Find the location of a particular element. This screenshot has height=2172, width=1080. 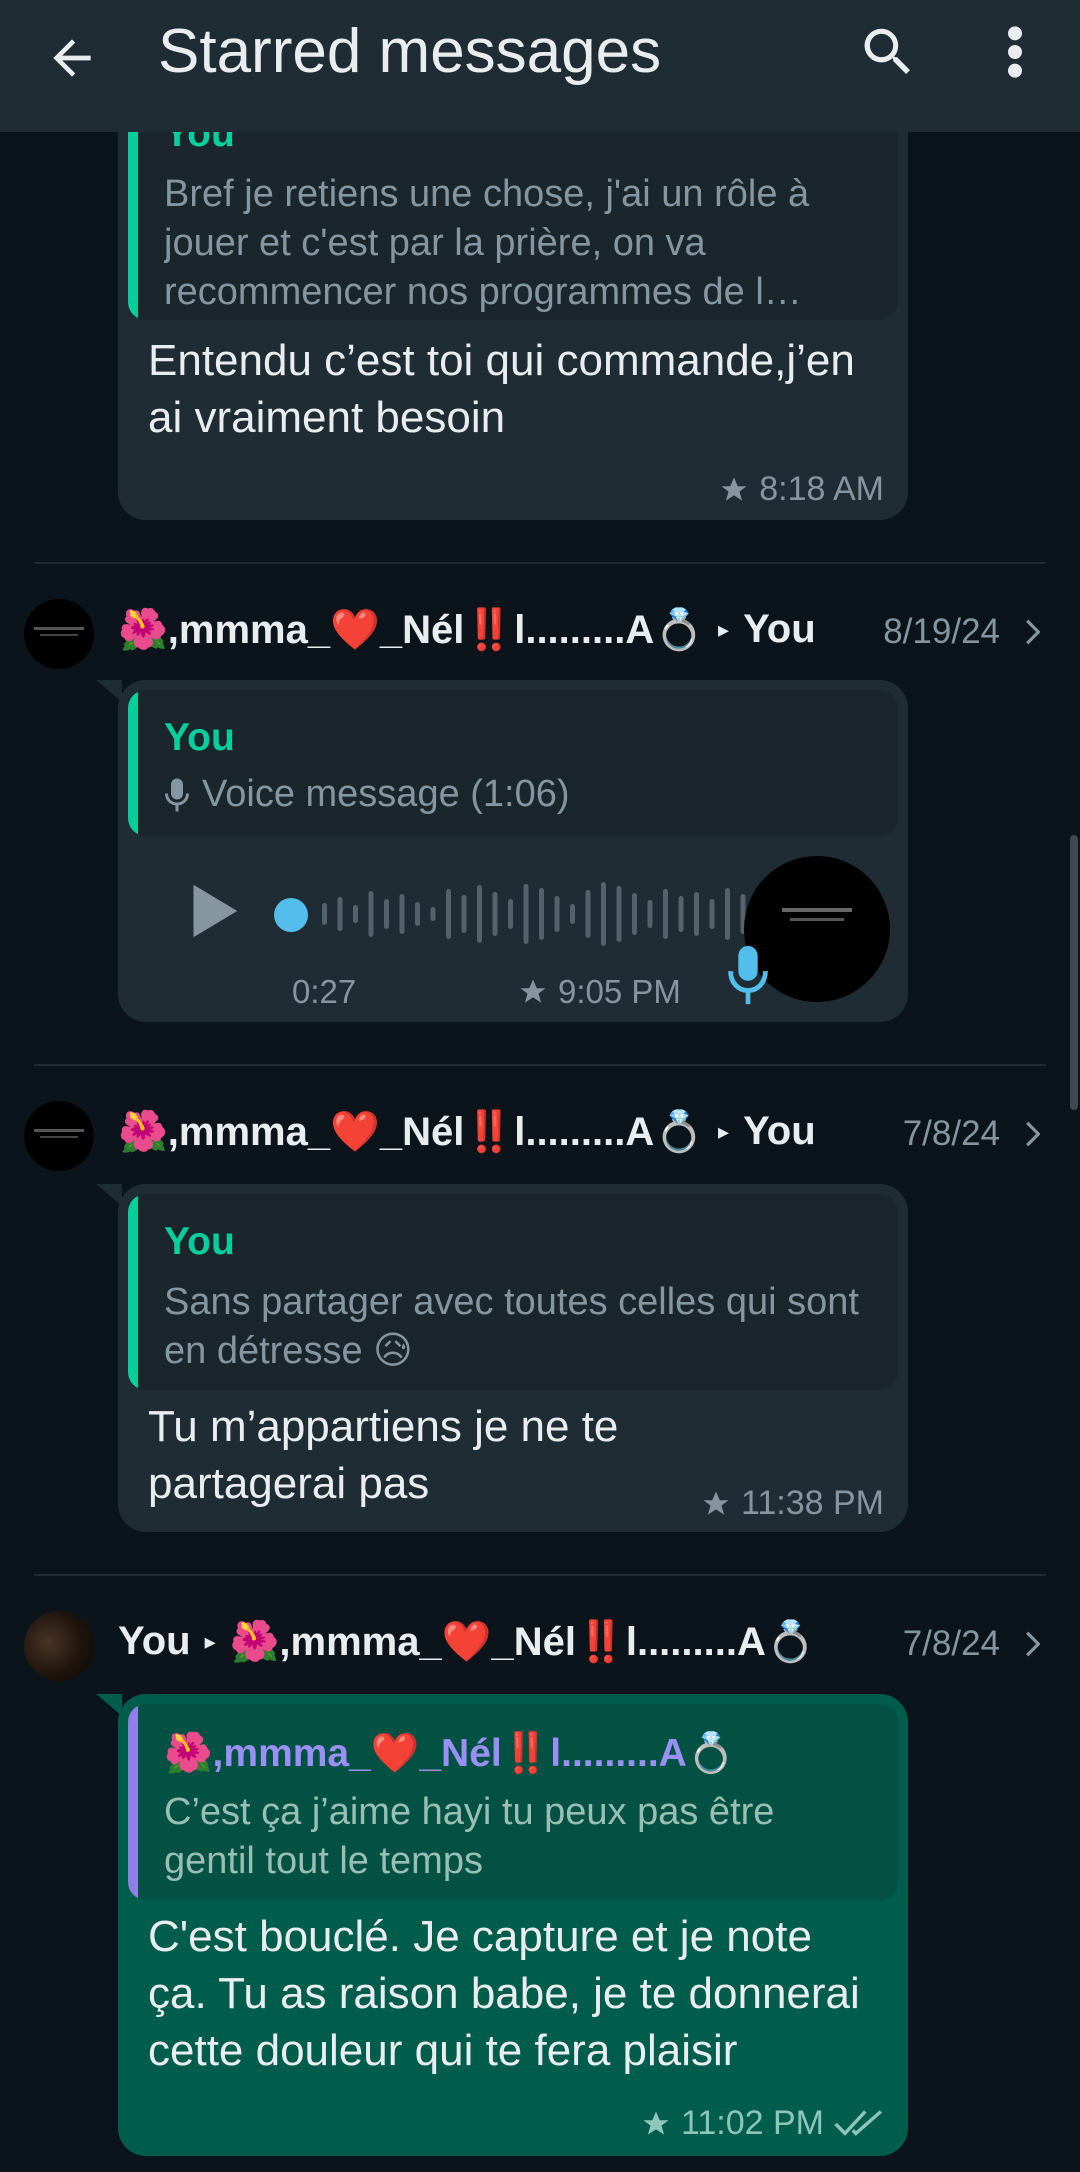

page-title: Starred messages is located at coordinates (410, 51).